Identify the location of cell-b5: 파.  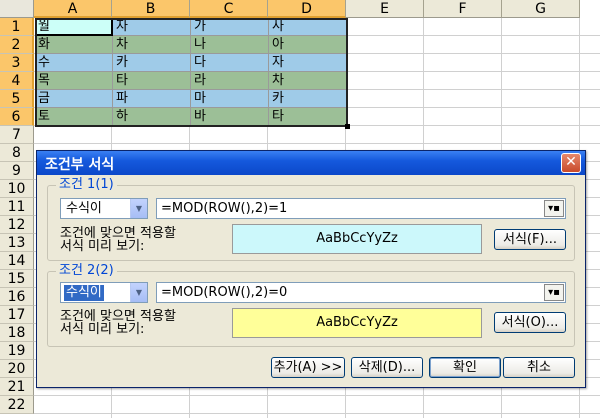
(152, 99).